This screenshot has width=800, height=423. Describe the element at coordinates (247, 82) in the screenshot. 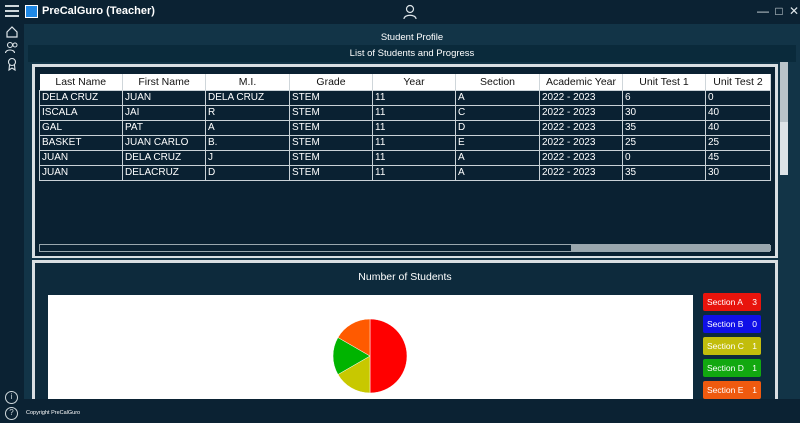

I see `column-header: M.I.` at that location.